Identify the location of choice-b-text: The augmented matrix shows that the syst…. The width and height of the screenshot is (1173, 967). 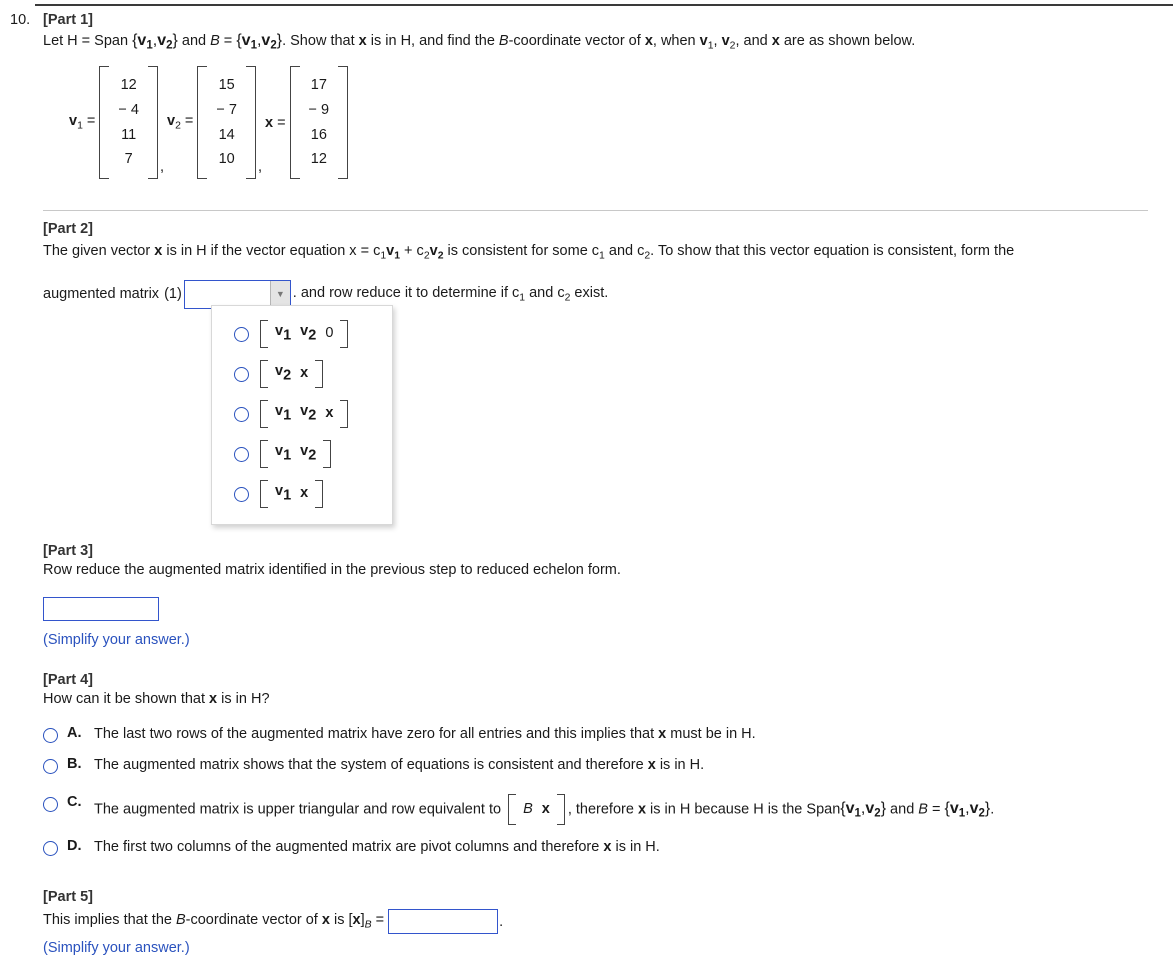
(399, 764).